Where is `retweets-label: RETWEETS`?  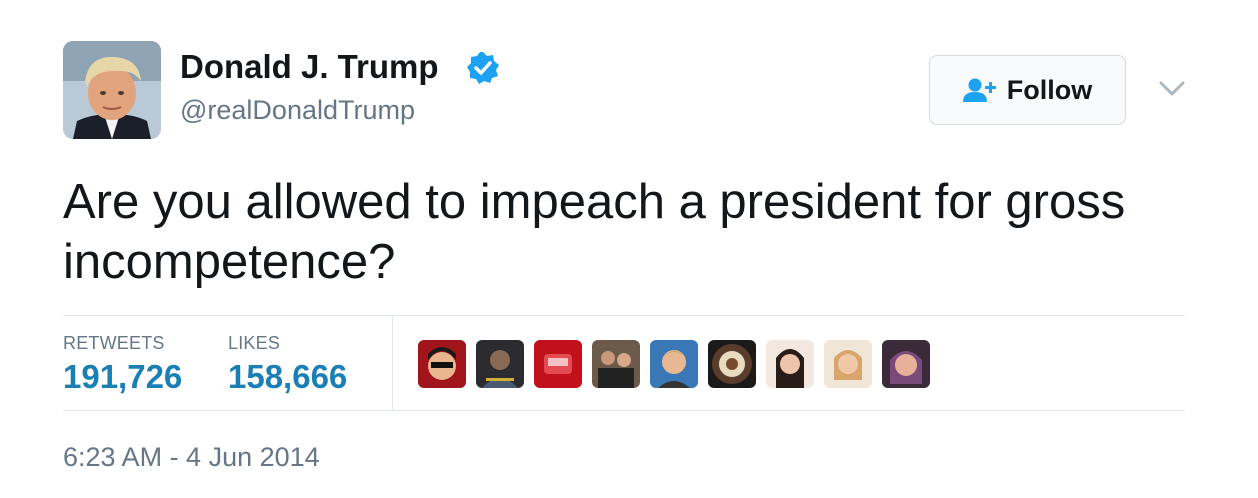 retweets-label: RETWEETS is located at coordinates (114, 343).